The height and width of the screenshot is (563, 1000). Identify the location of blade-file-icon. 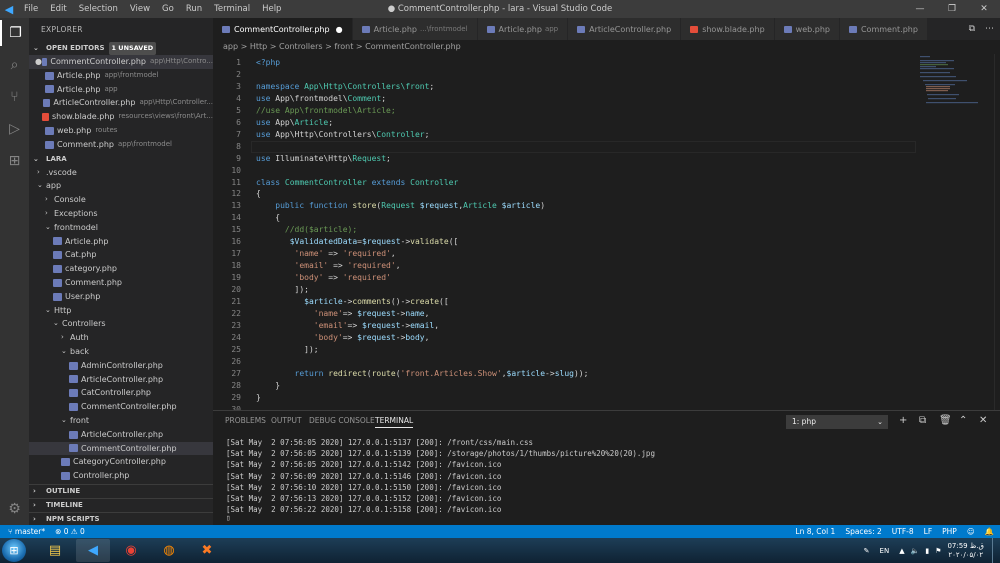
(694, 29).